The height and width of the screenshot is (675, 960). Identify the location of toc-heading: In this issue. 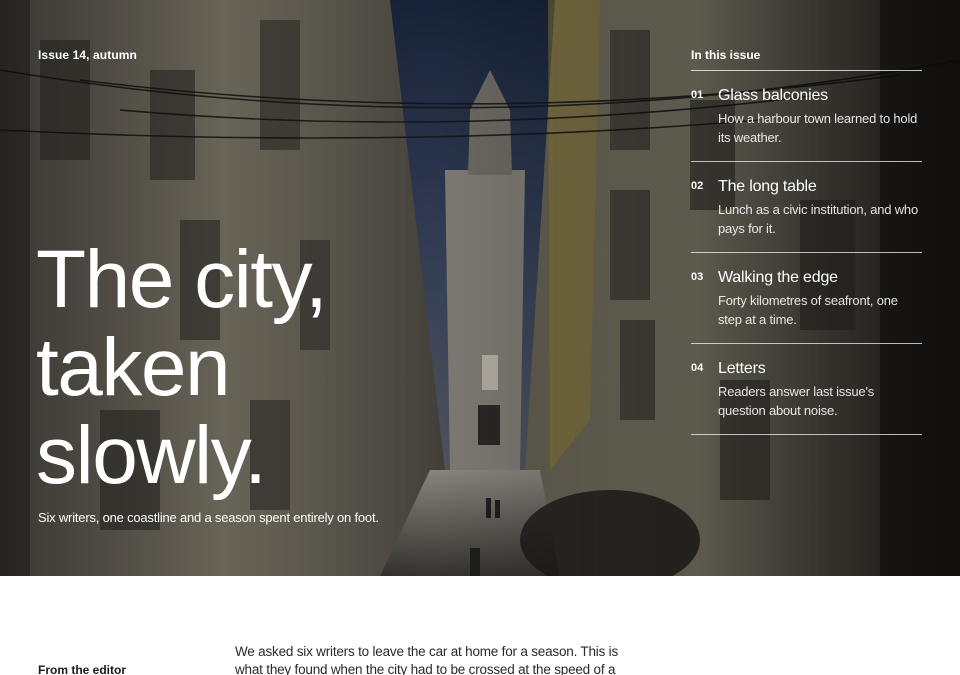
(806, 59).